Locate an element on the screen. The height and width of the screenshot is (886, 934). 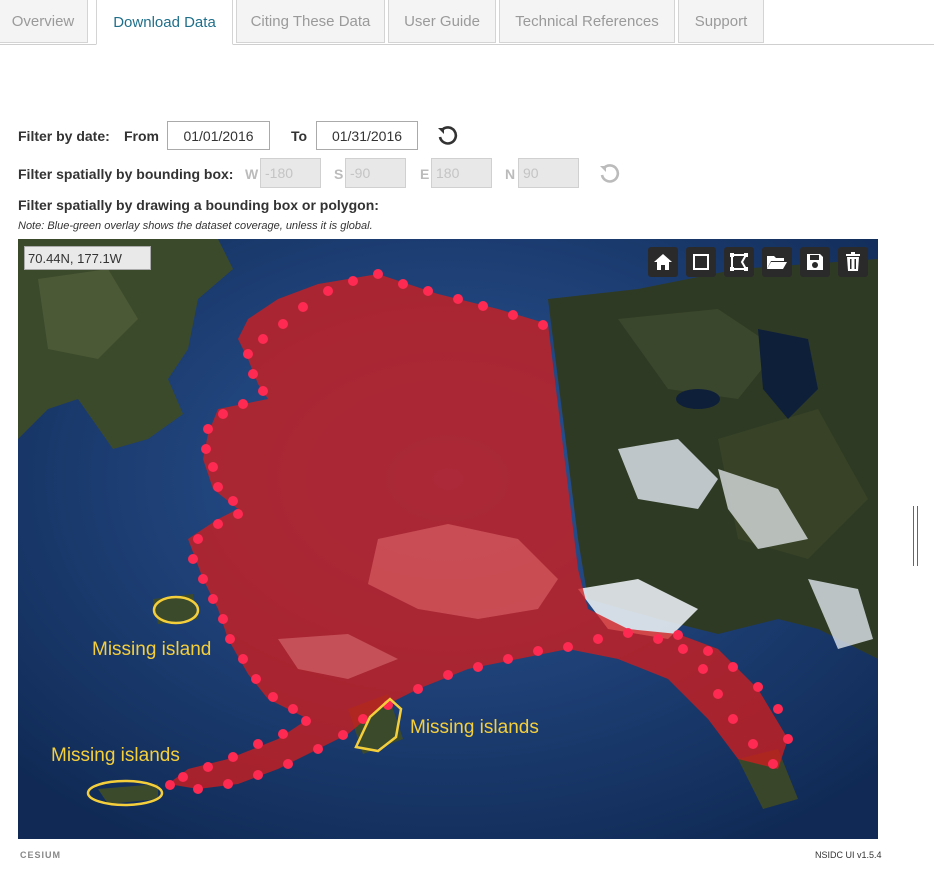
tab-technical-references: Technical References is located at coordinates (587, 21).